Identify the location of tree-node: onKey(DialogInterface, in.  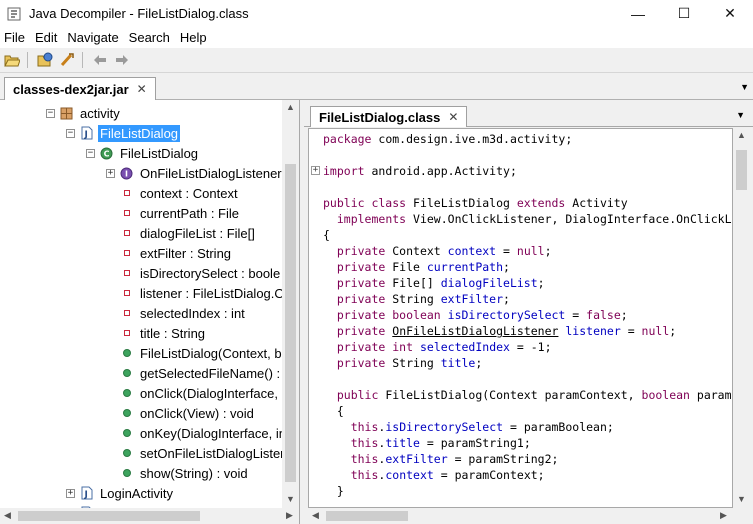
(197, 433).